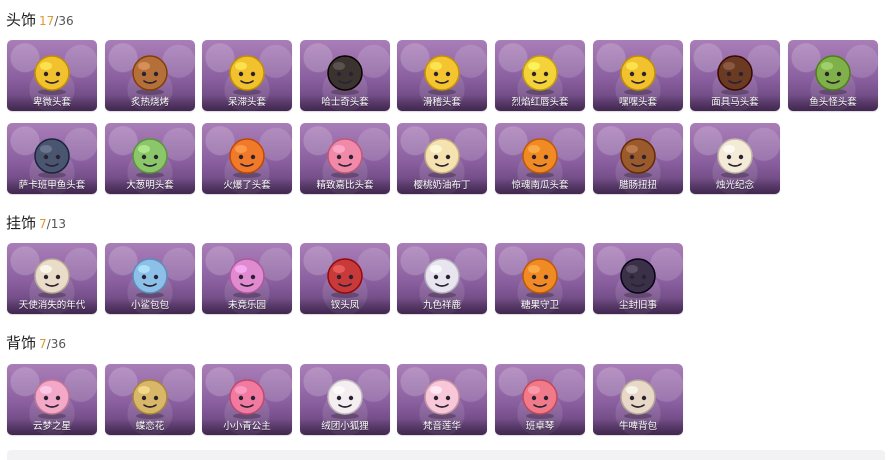 This screenshot has height=460, width=890. Describe the element at coordinates (345, 275) in the screenshot. I see `phoenix-crown-pendant-icon` at that location.